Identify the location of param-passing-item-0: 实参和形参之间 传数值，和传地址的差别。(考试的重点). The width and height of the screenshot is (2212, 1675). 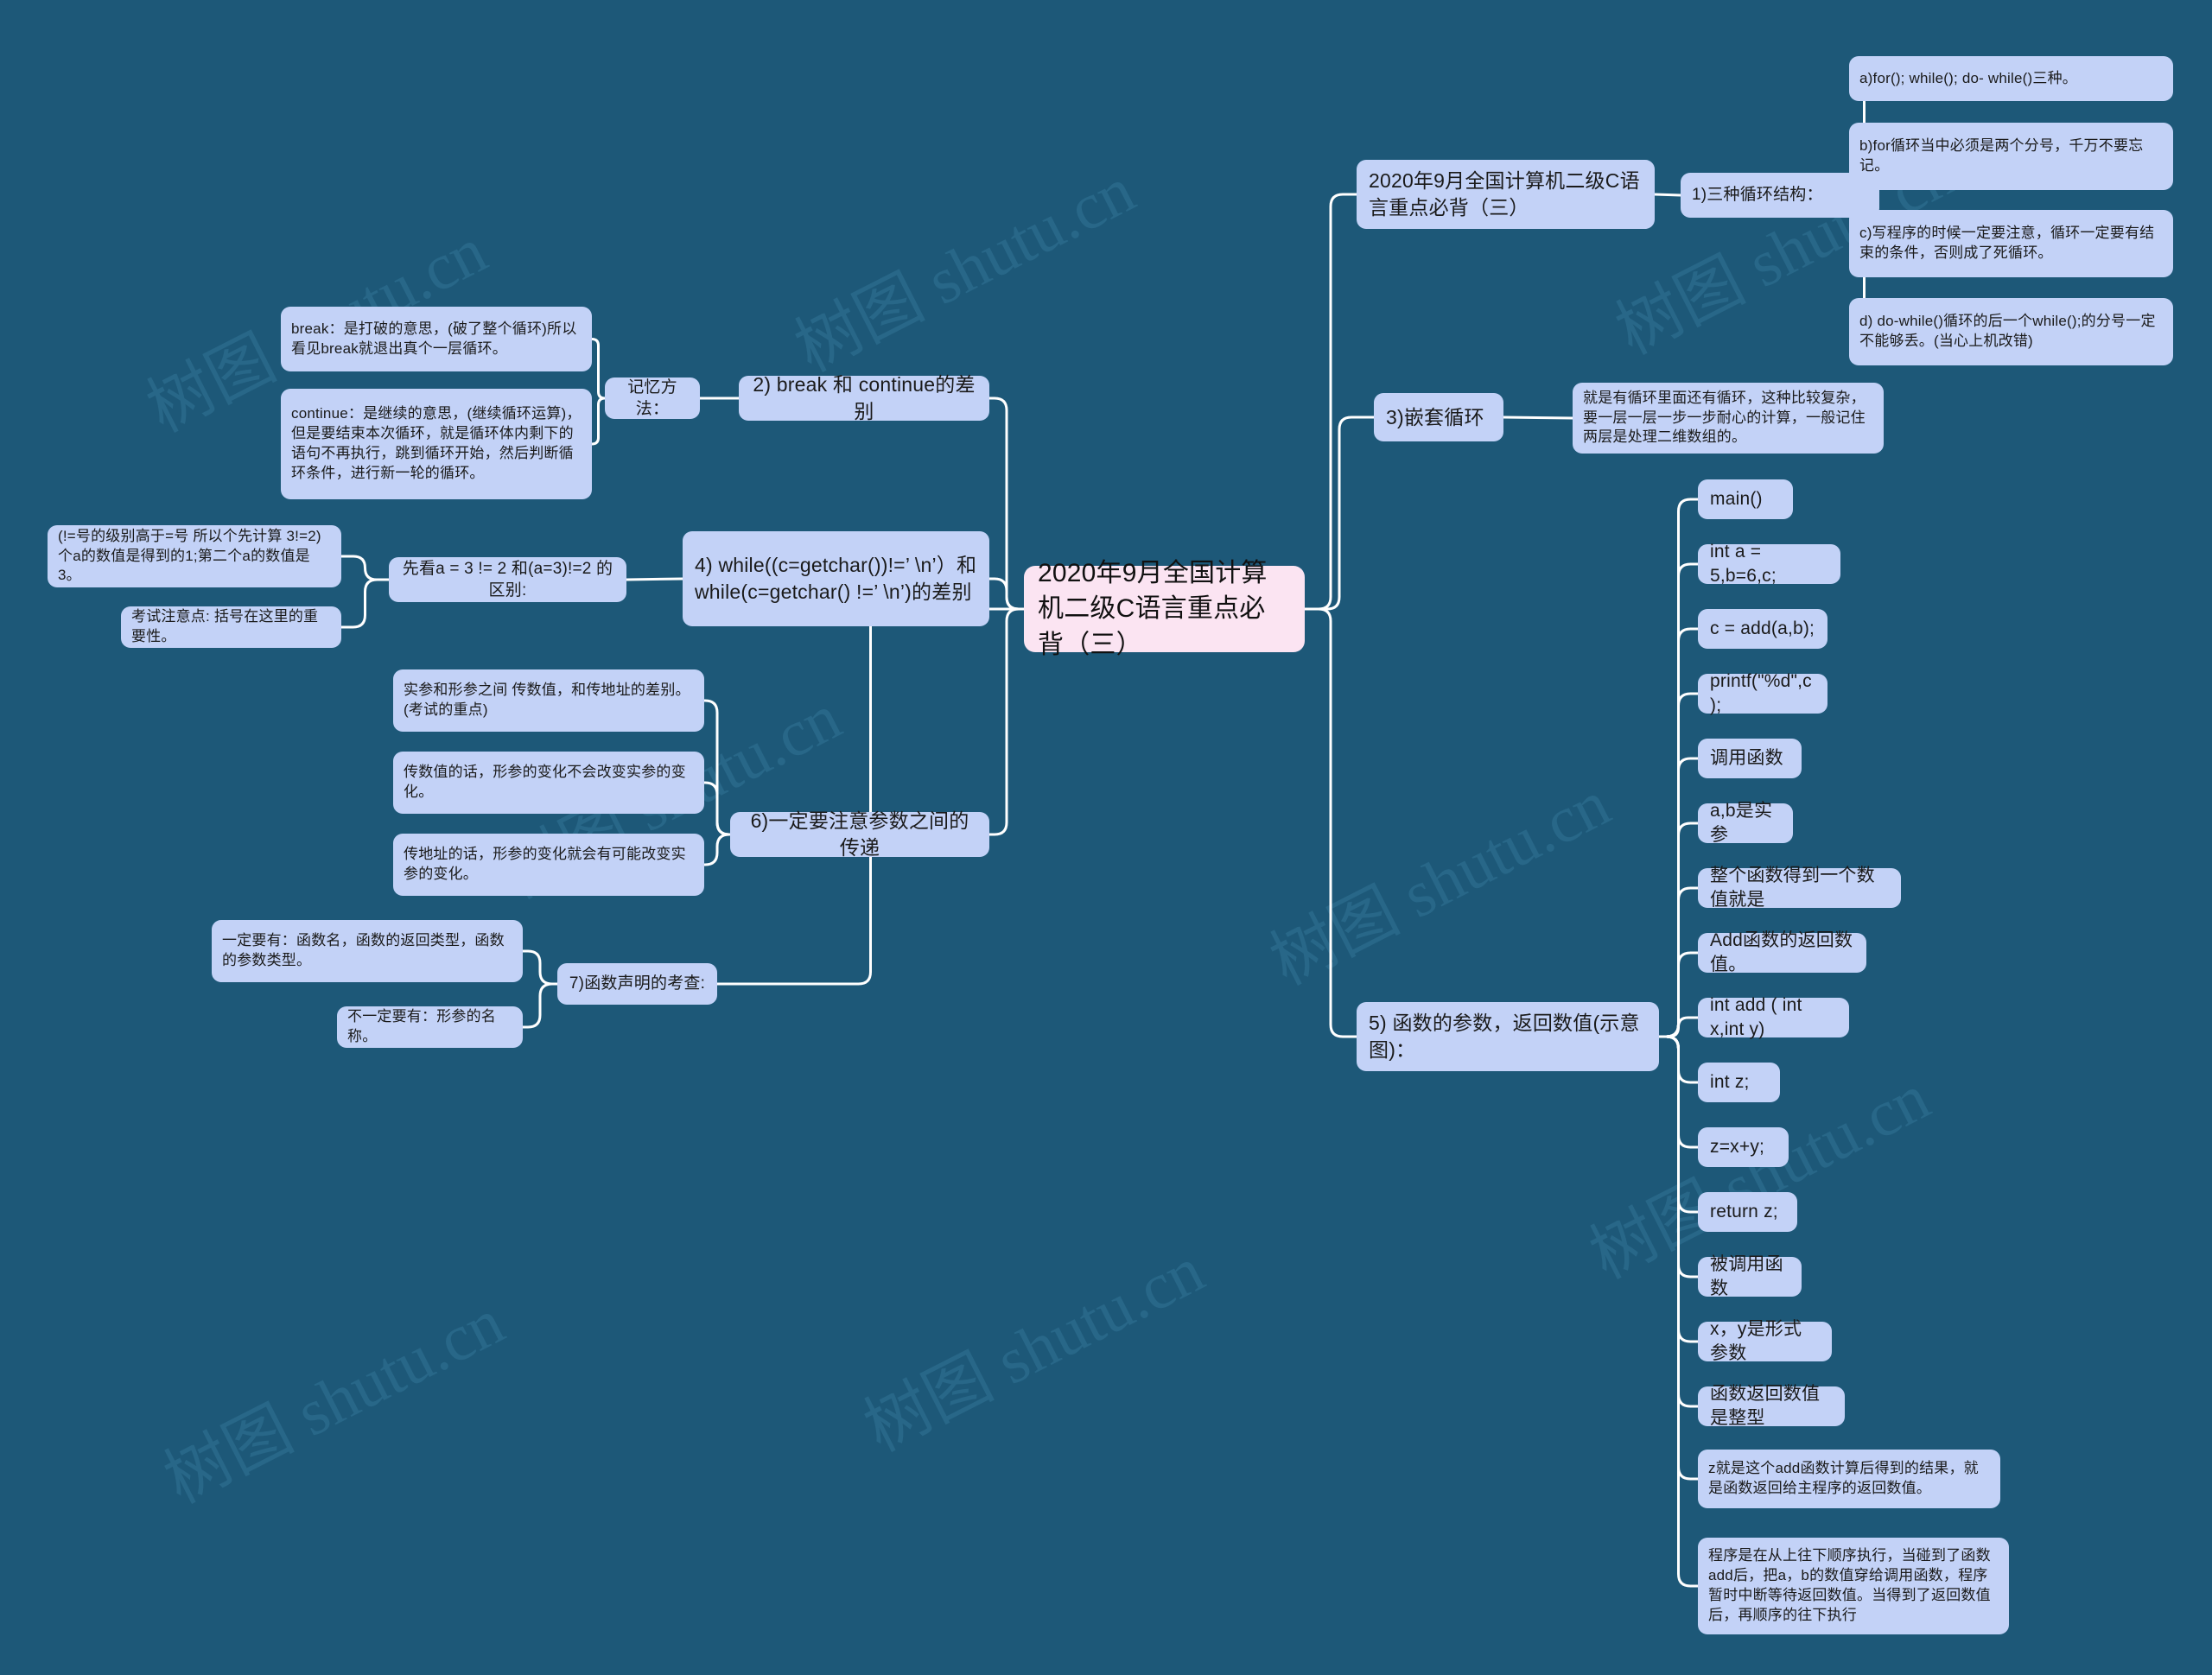
(548, 700).